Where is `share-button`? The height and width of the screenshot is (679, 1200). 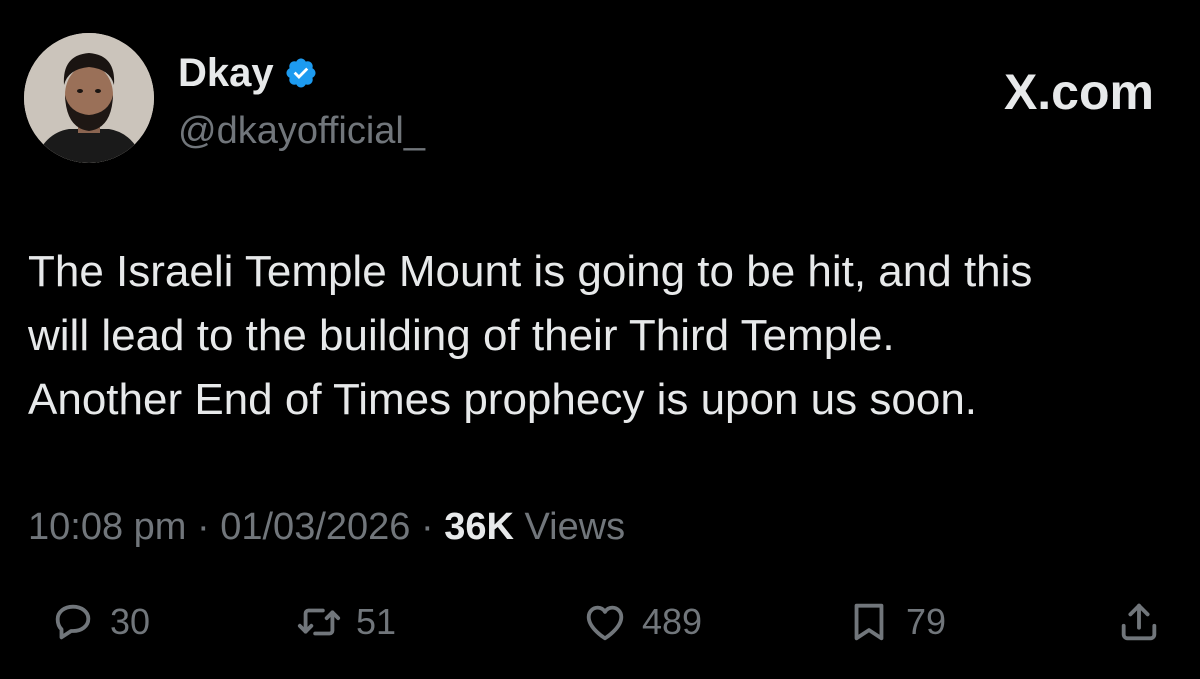
share-button is located at coordinates (1139, 622).